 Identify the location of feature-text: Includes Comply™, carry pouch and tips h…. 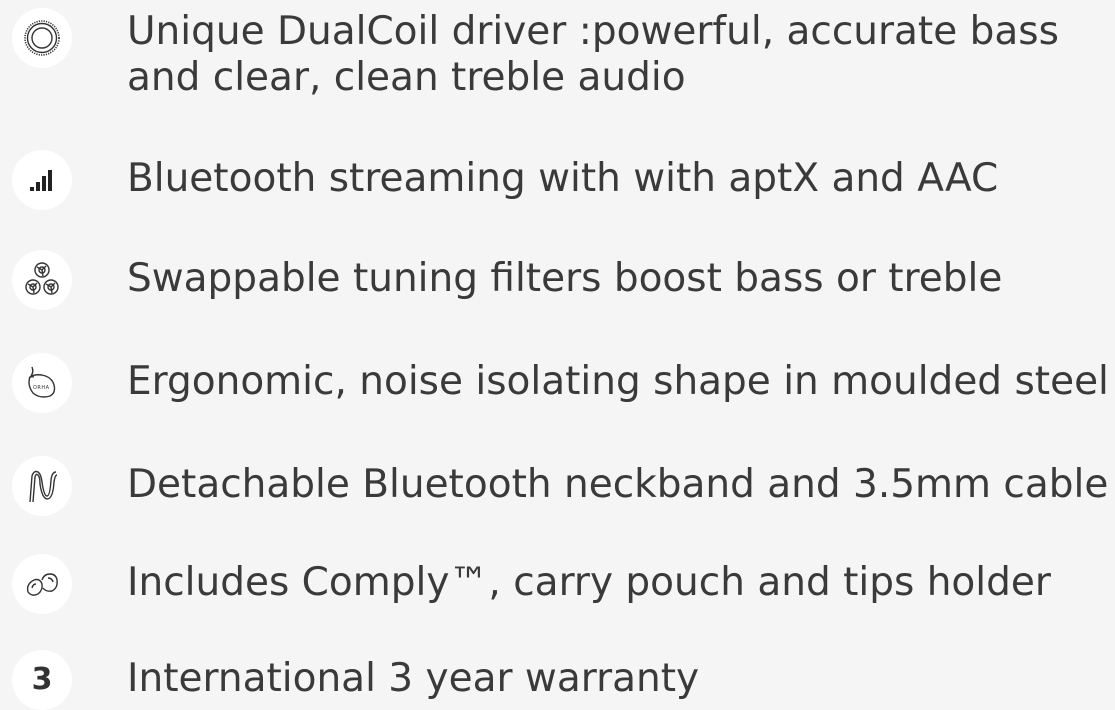
(589, 582).